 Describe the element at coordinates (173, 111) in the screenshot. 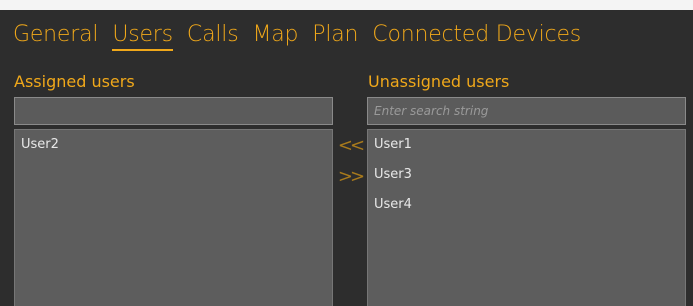

I see `assigned-filter-input` at that location.